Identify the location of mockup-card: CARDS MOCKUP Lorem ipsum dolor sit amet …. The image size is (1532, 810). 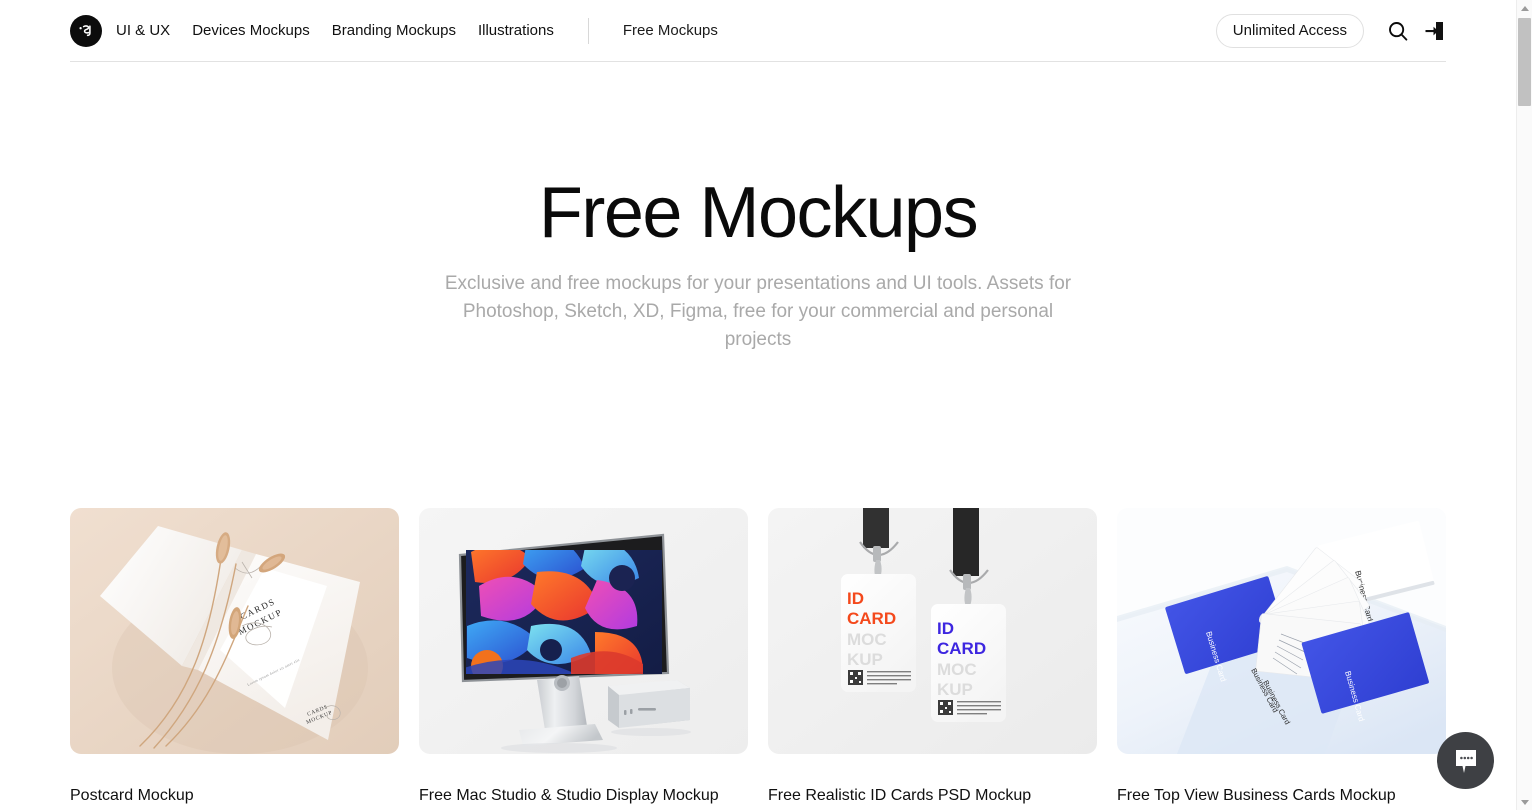
(234, 657).